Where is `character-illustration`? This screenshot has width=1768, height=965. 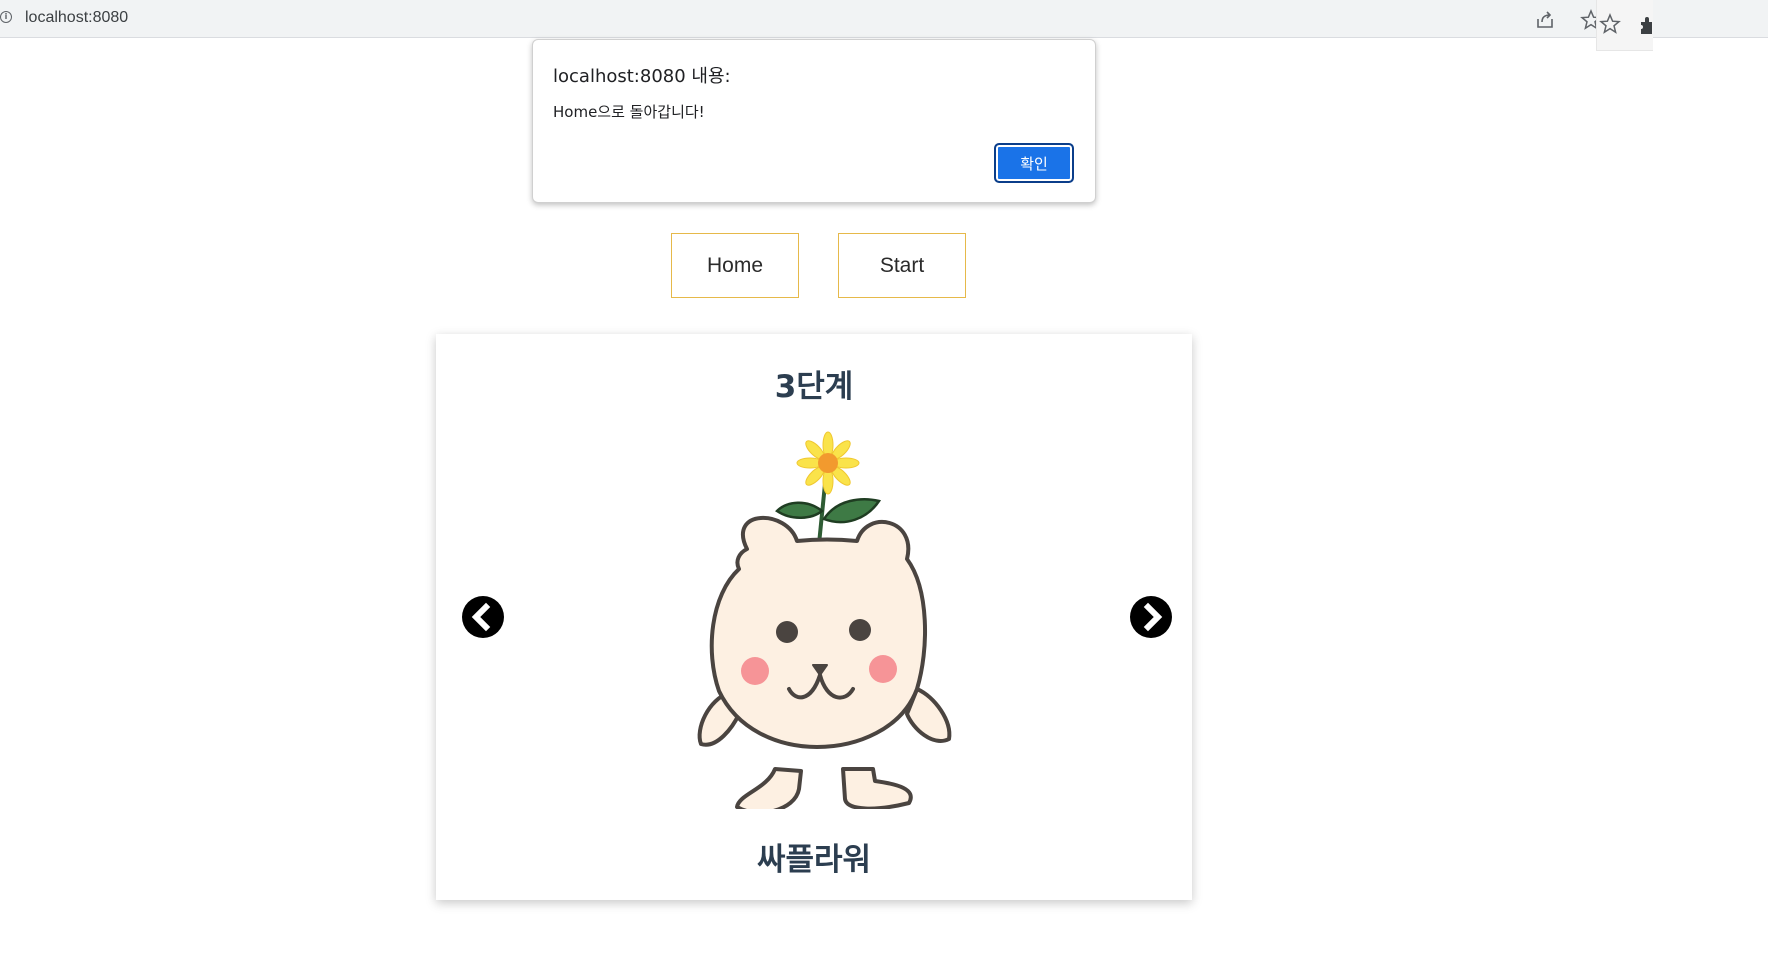
character-illustration is located at coordinates (824, 620).